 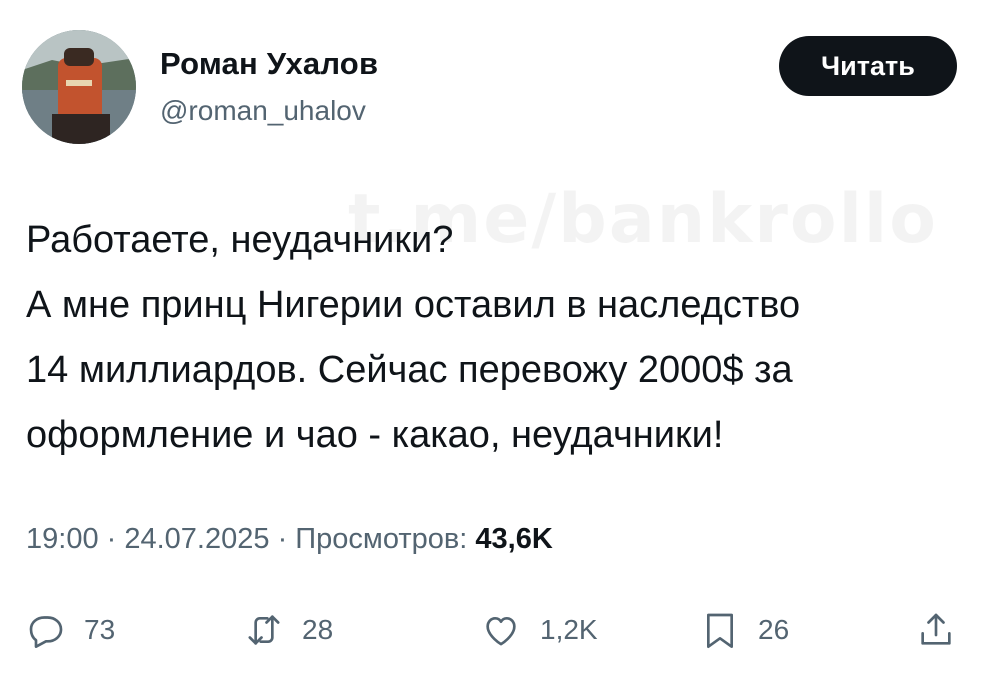 What do you see at coordinates (196, 539) in the screenshot?
I see `tweet-date: 24.07.2025` at bounding box center [196, 539].